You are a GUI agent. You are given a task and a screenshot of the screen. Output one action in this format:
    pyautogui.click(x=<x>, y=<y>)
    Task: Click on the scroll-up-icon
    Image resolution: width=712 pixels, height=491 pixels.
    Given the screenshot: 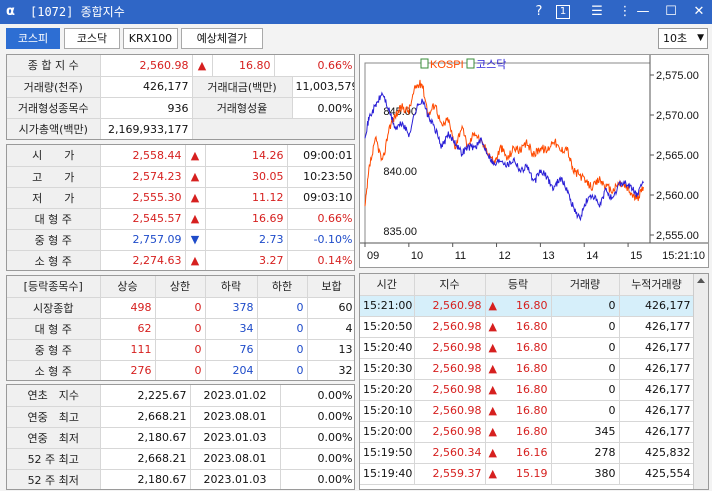 What is the action you would take?
    pyautogui.click(x=701, y=280)
    